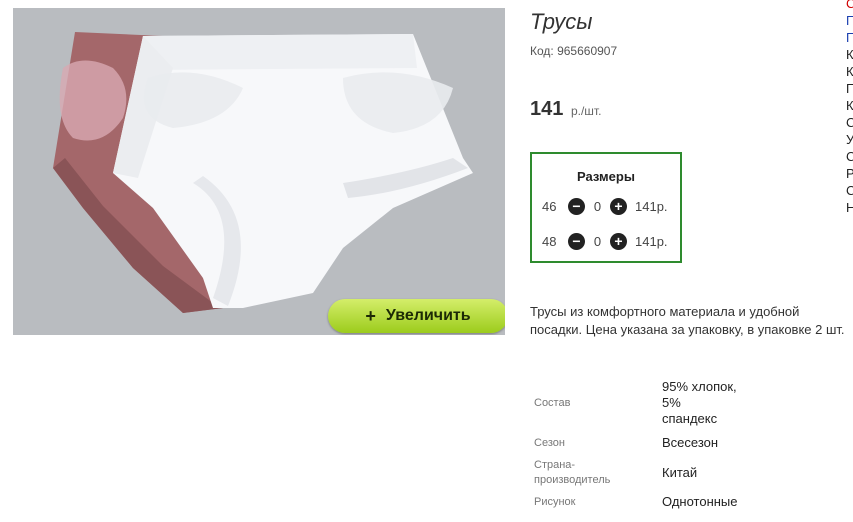 The image size is (853, 522). Describe the element at coordinates (700, 403) in the screenshot. I see `attribute-value: 95% хлопок, 5% спандекс` at that location.